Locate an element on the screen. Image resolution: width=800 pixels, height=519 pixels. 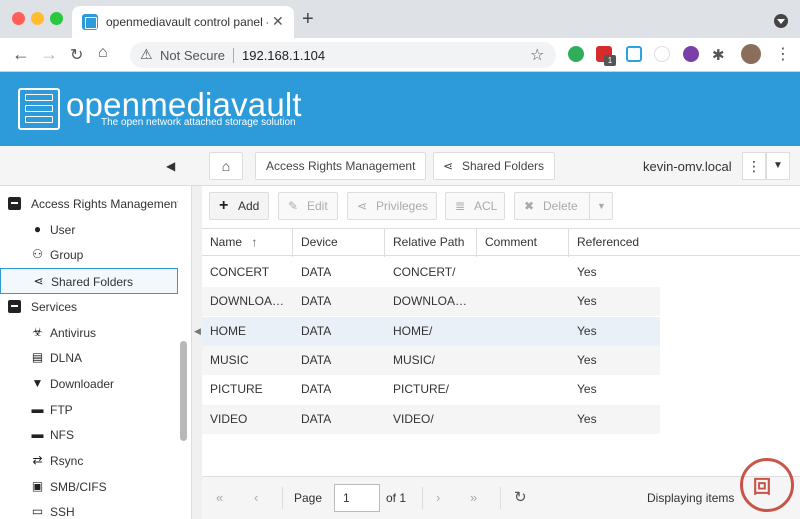
biohazard-icon: ☣ is located at coordinates (37, 331).